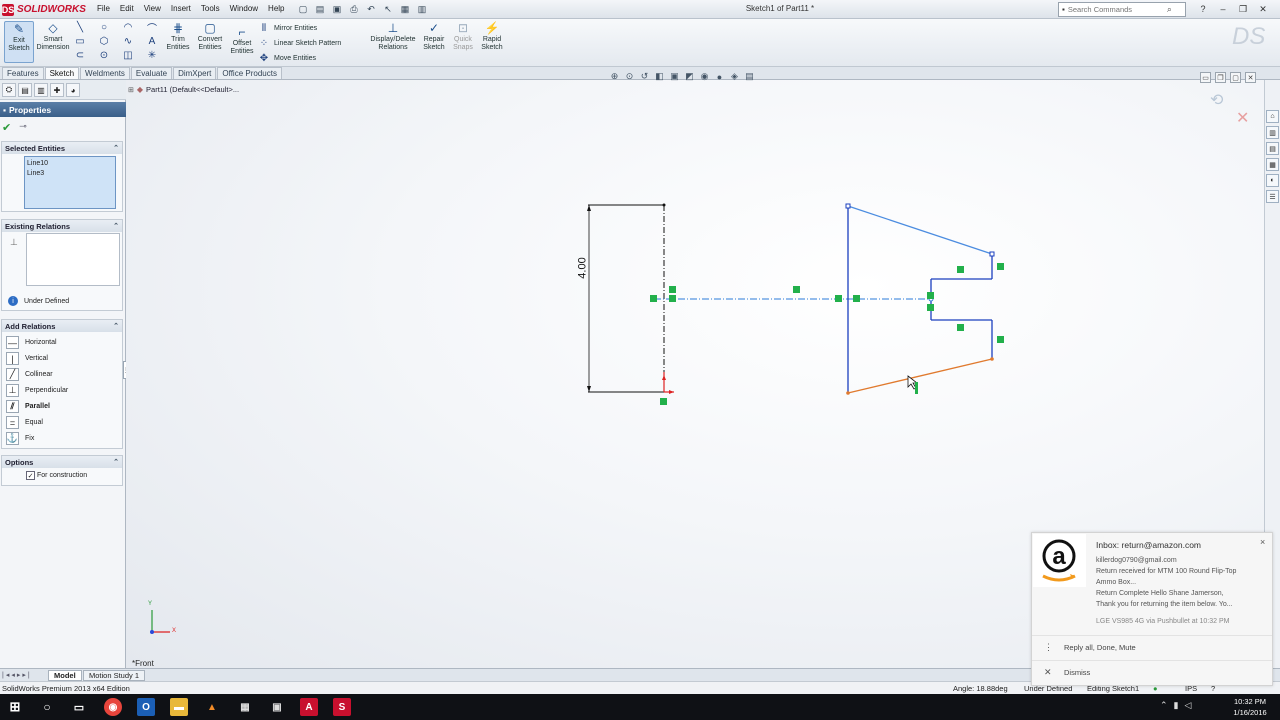 This screenshot has height=720, width=1280. Describe the element at coordinates (1152, 671) in the screenshot. I see `dismiss-button: ✕ Dismiss` at that location.